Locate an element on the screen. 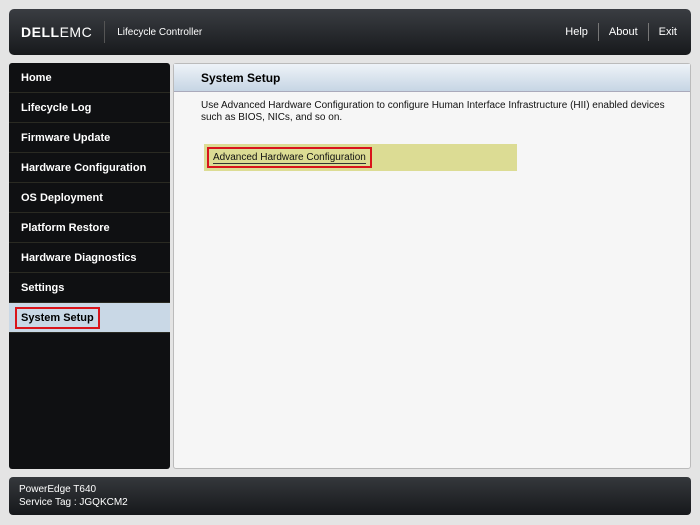  service-tag: Service Tag : JGQKCM2 is located at coordinates (73, 502).